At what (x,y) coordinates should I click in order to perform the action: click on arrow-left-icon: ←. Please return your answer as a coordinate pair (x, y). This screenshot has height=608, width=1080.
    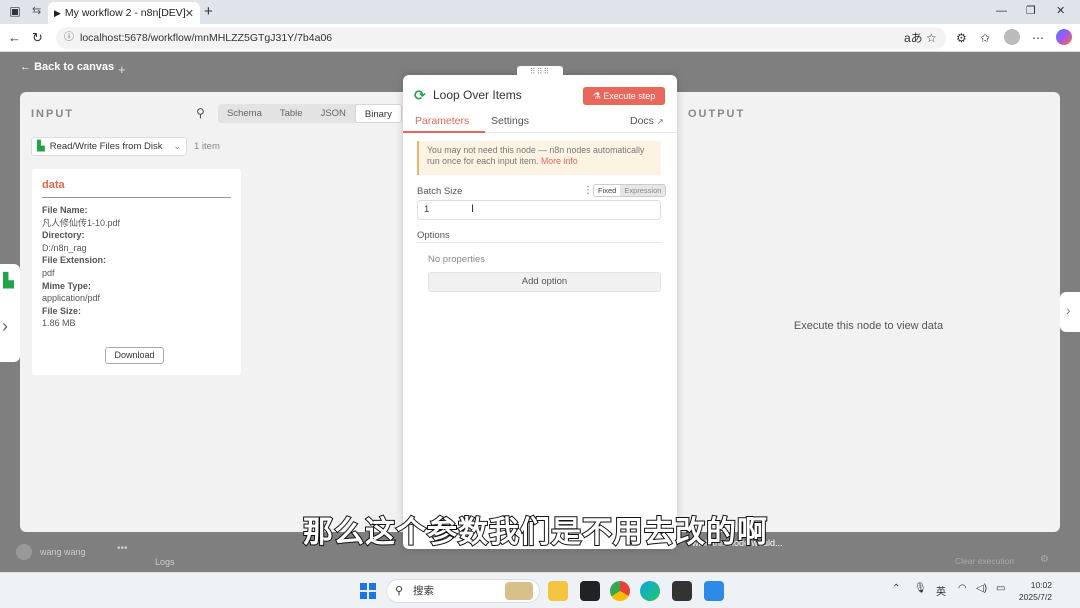
    Looking at the image, I should click on (25, 67).